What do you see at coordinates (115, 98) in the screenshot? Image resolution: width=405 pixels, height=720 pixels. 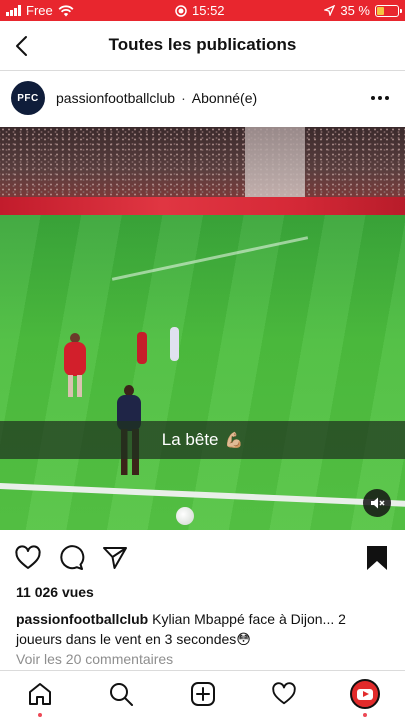 I see `post-username: passionfootballclub` at bounding box center [115, 98].